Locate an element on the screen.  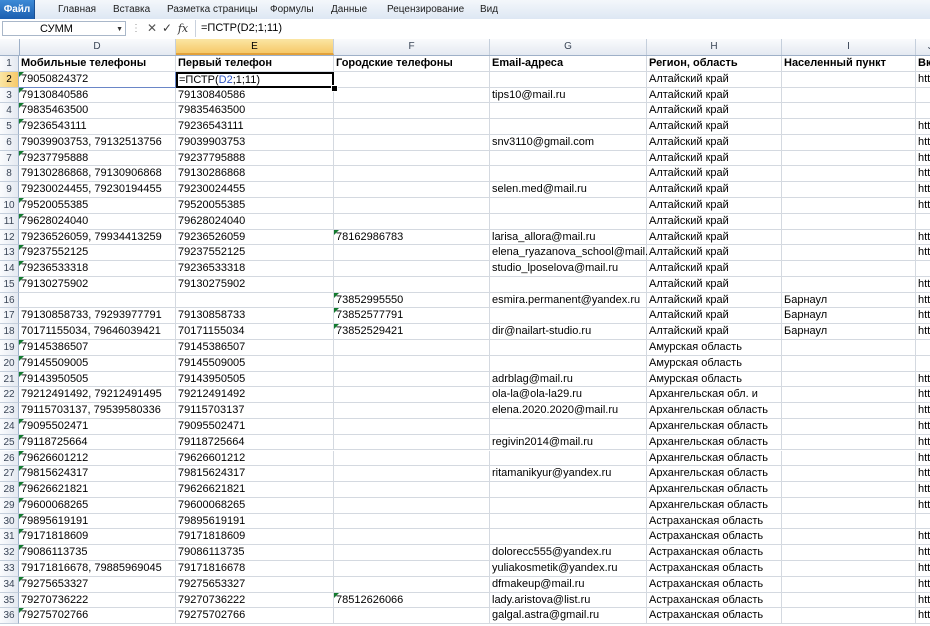
cell-d: 79815624317 is located at coordinates (97, 474).